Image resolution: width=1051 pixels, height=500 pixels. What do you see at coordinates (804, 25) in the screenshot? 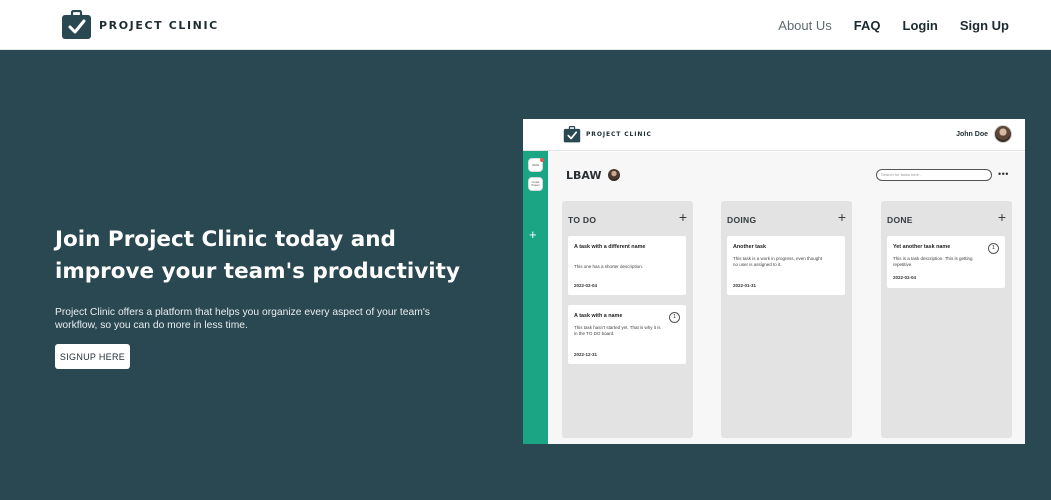
I see `nav-link-about-us: About Us` at bounding box center [804, 25].